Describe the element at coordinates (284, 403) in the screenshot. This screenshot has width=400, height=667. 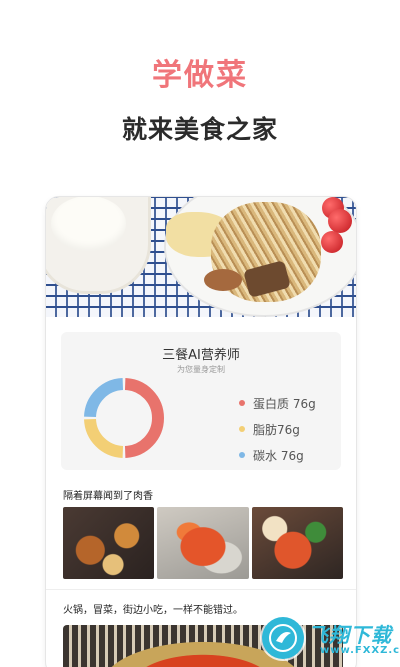
I see `legend-protein-label: 蛋白质 76g` at that location.